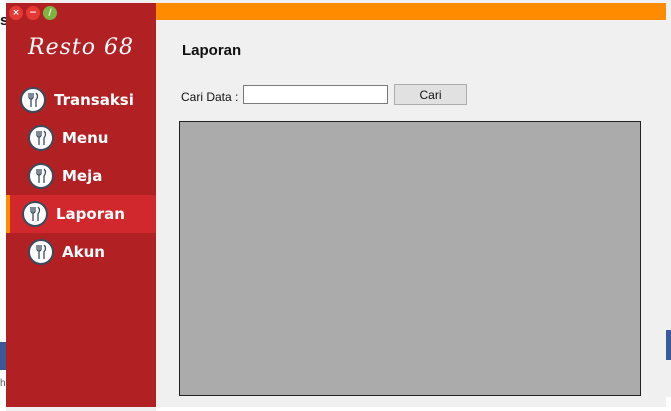 The image size is (671, 411). I want to click on sidebar-item-transaksi: Transaksi, so click(81, 100).